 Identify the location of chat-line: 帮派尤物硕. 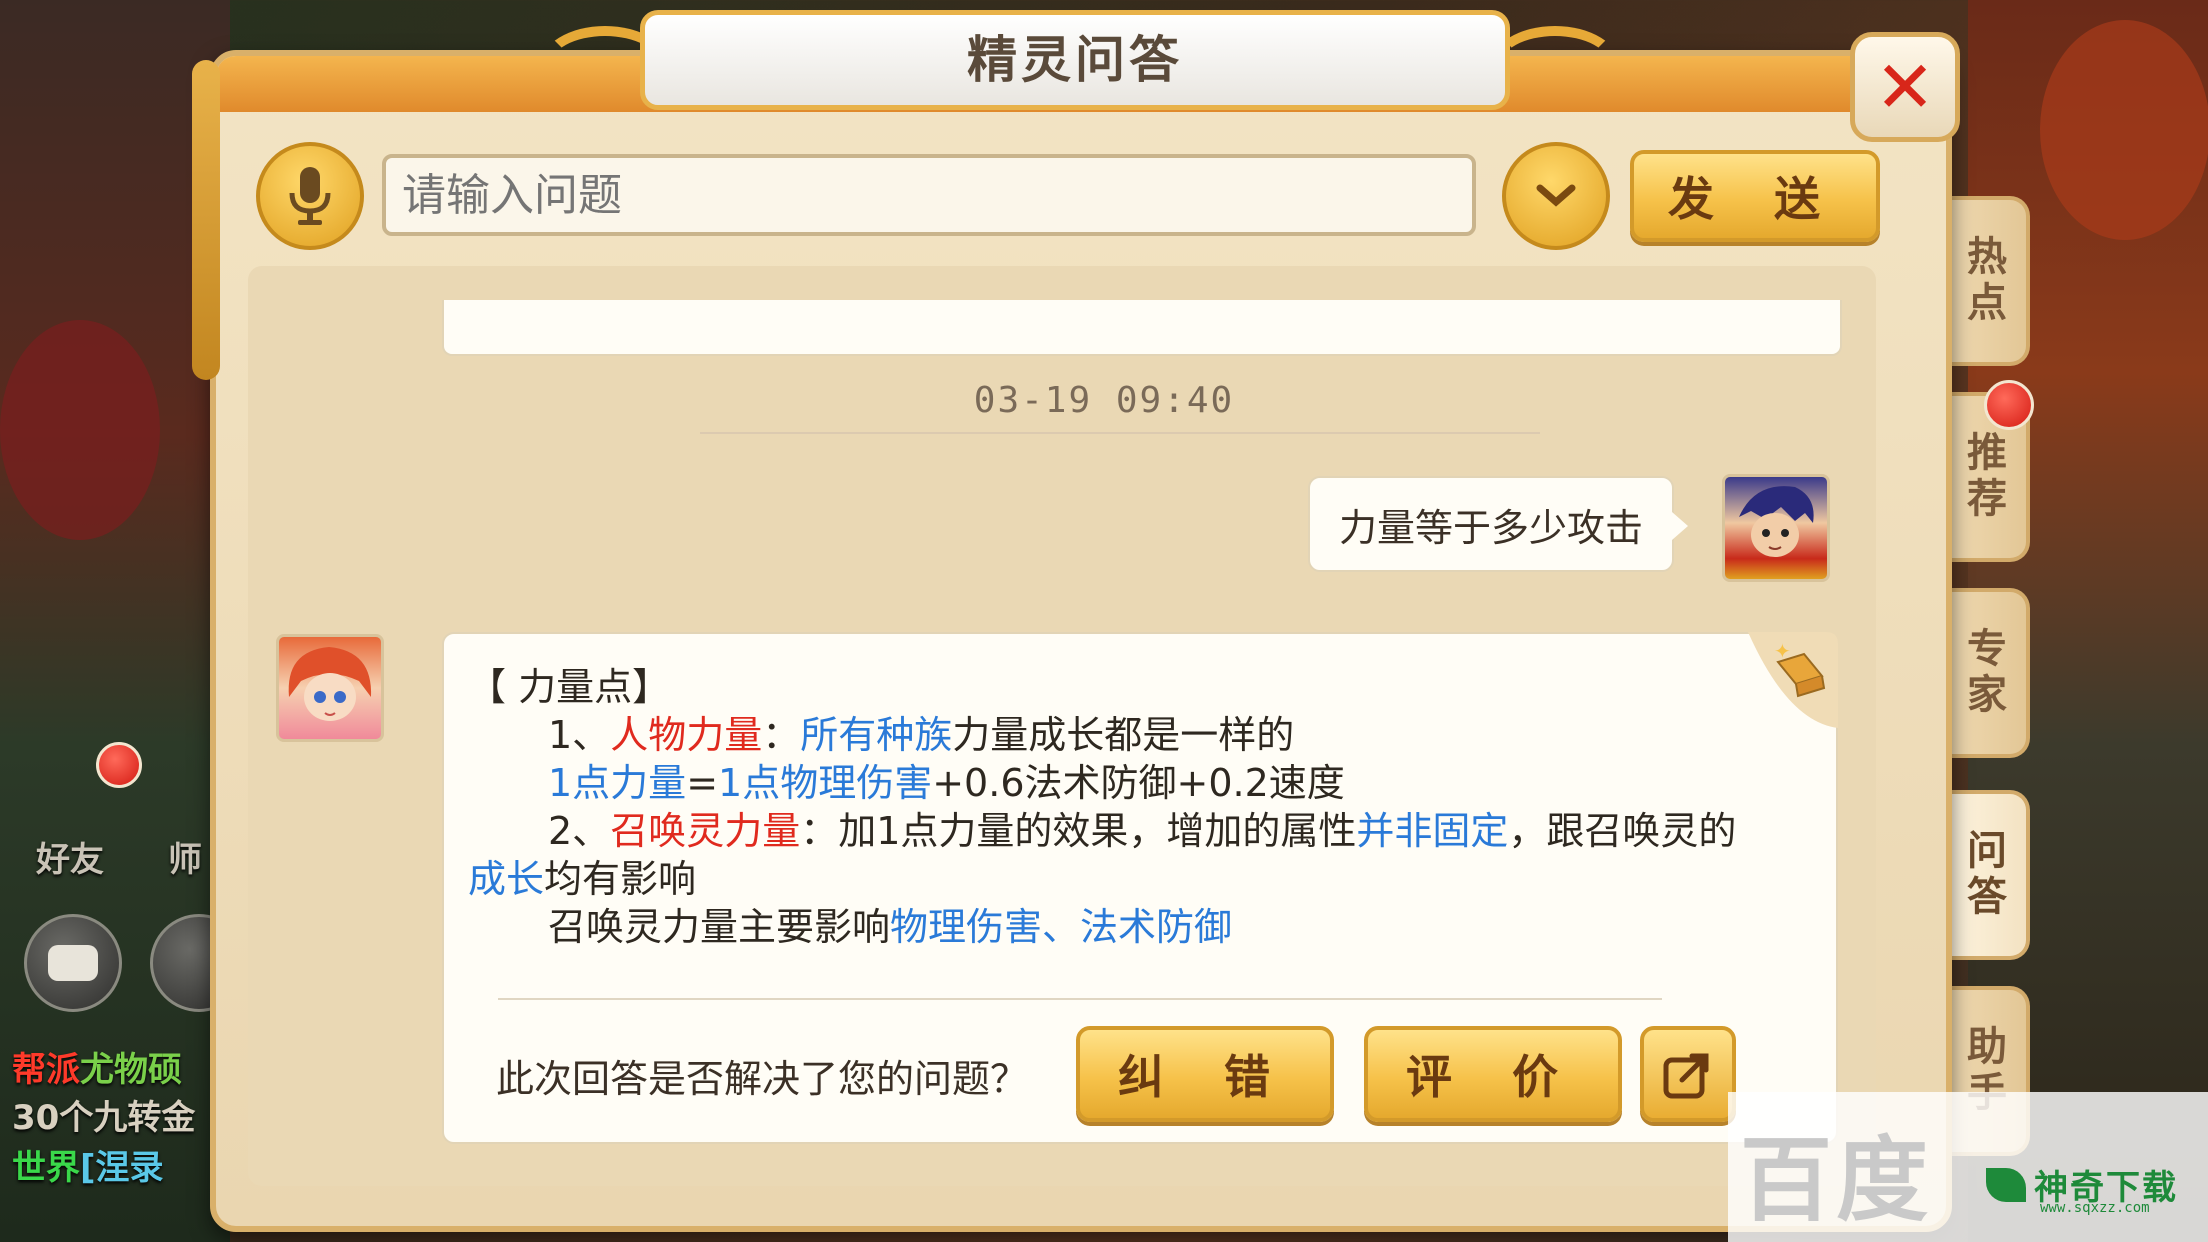
(97, 1070).